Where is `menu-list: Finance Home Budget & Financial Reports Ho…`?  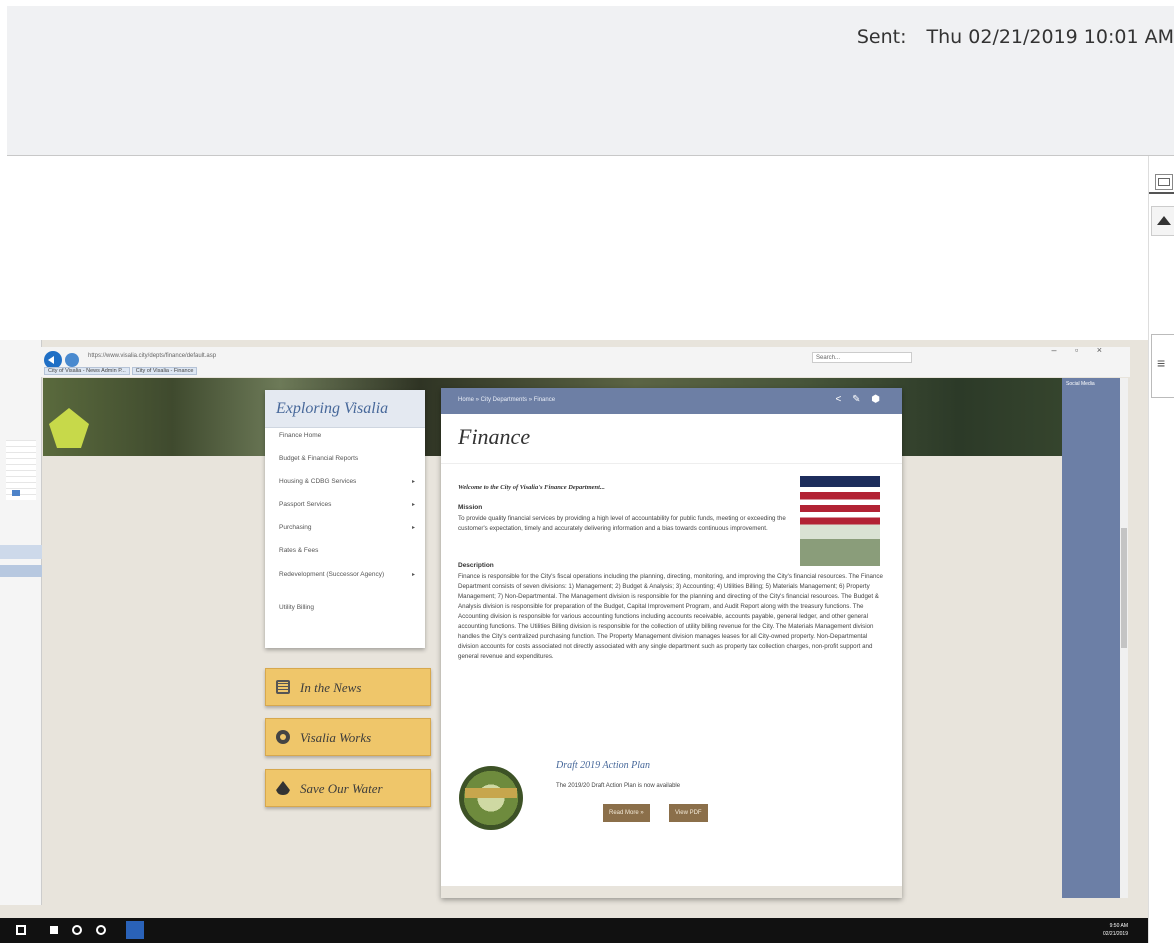
menu-list: Finance Home Budget & Financial Reports Ho… is located at coordinates (345, 527).